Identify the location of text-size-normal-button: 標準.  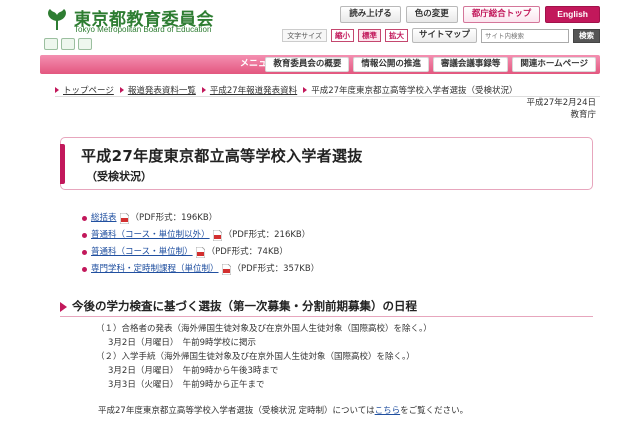
(369, 35).